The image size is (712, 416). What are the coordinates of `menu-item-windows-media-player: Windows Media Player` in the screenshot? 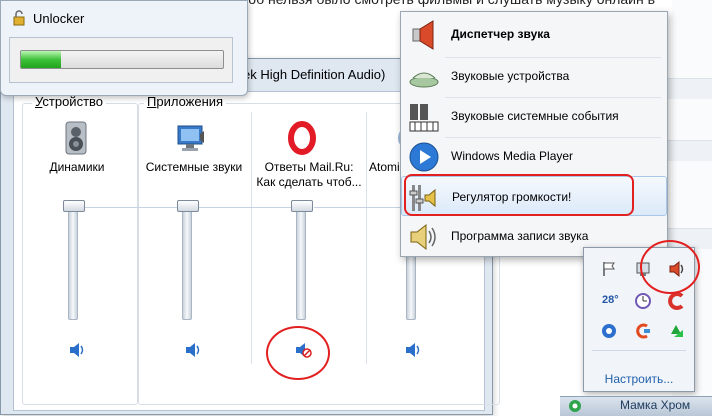 It's located at (534, 156).